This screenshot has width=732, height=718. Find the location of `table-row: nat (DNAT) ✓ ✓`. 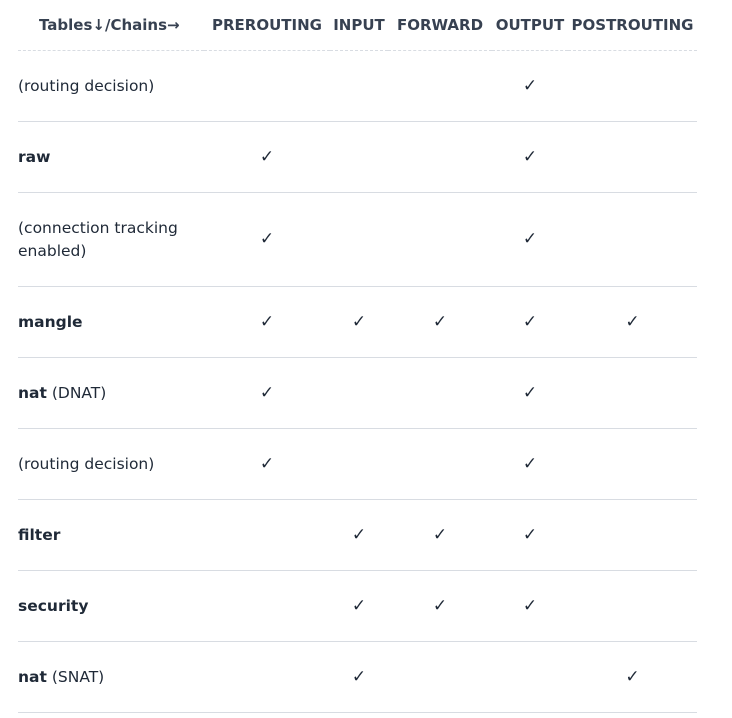

table-row: nat (DNAT) ✓ ✓ is located at coordinates (357, 393).